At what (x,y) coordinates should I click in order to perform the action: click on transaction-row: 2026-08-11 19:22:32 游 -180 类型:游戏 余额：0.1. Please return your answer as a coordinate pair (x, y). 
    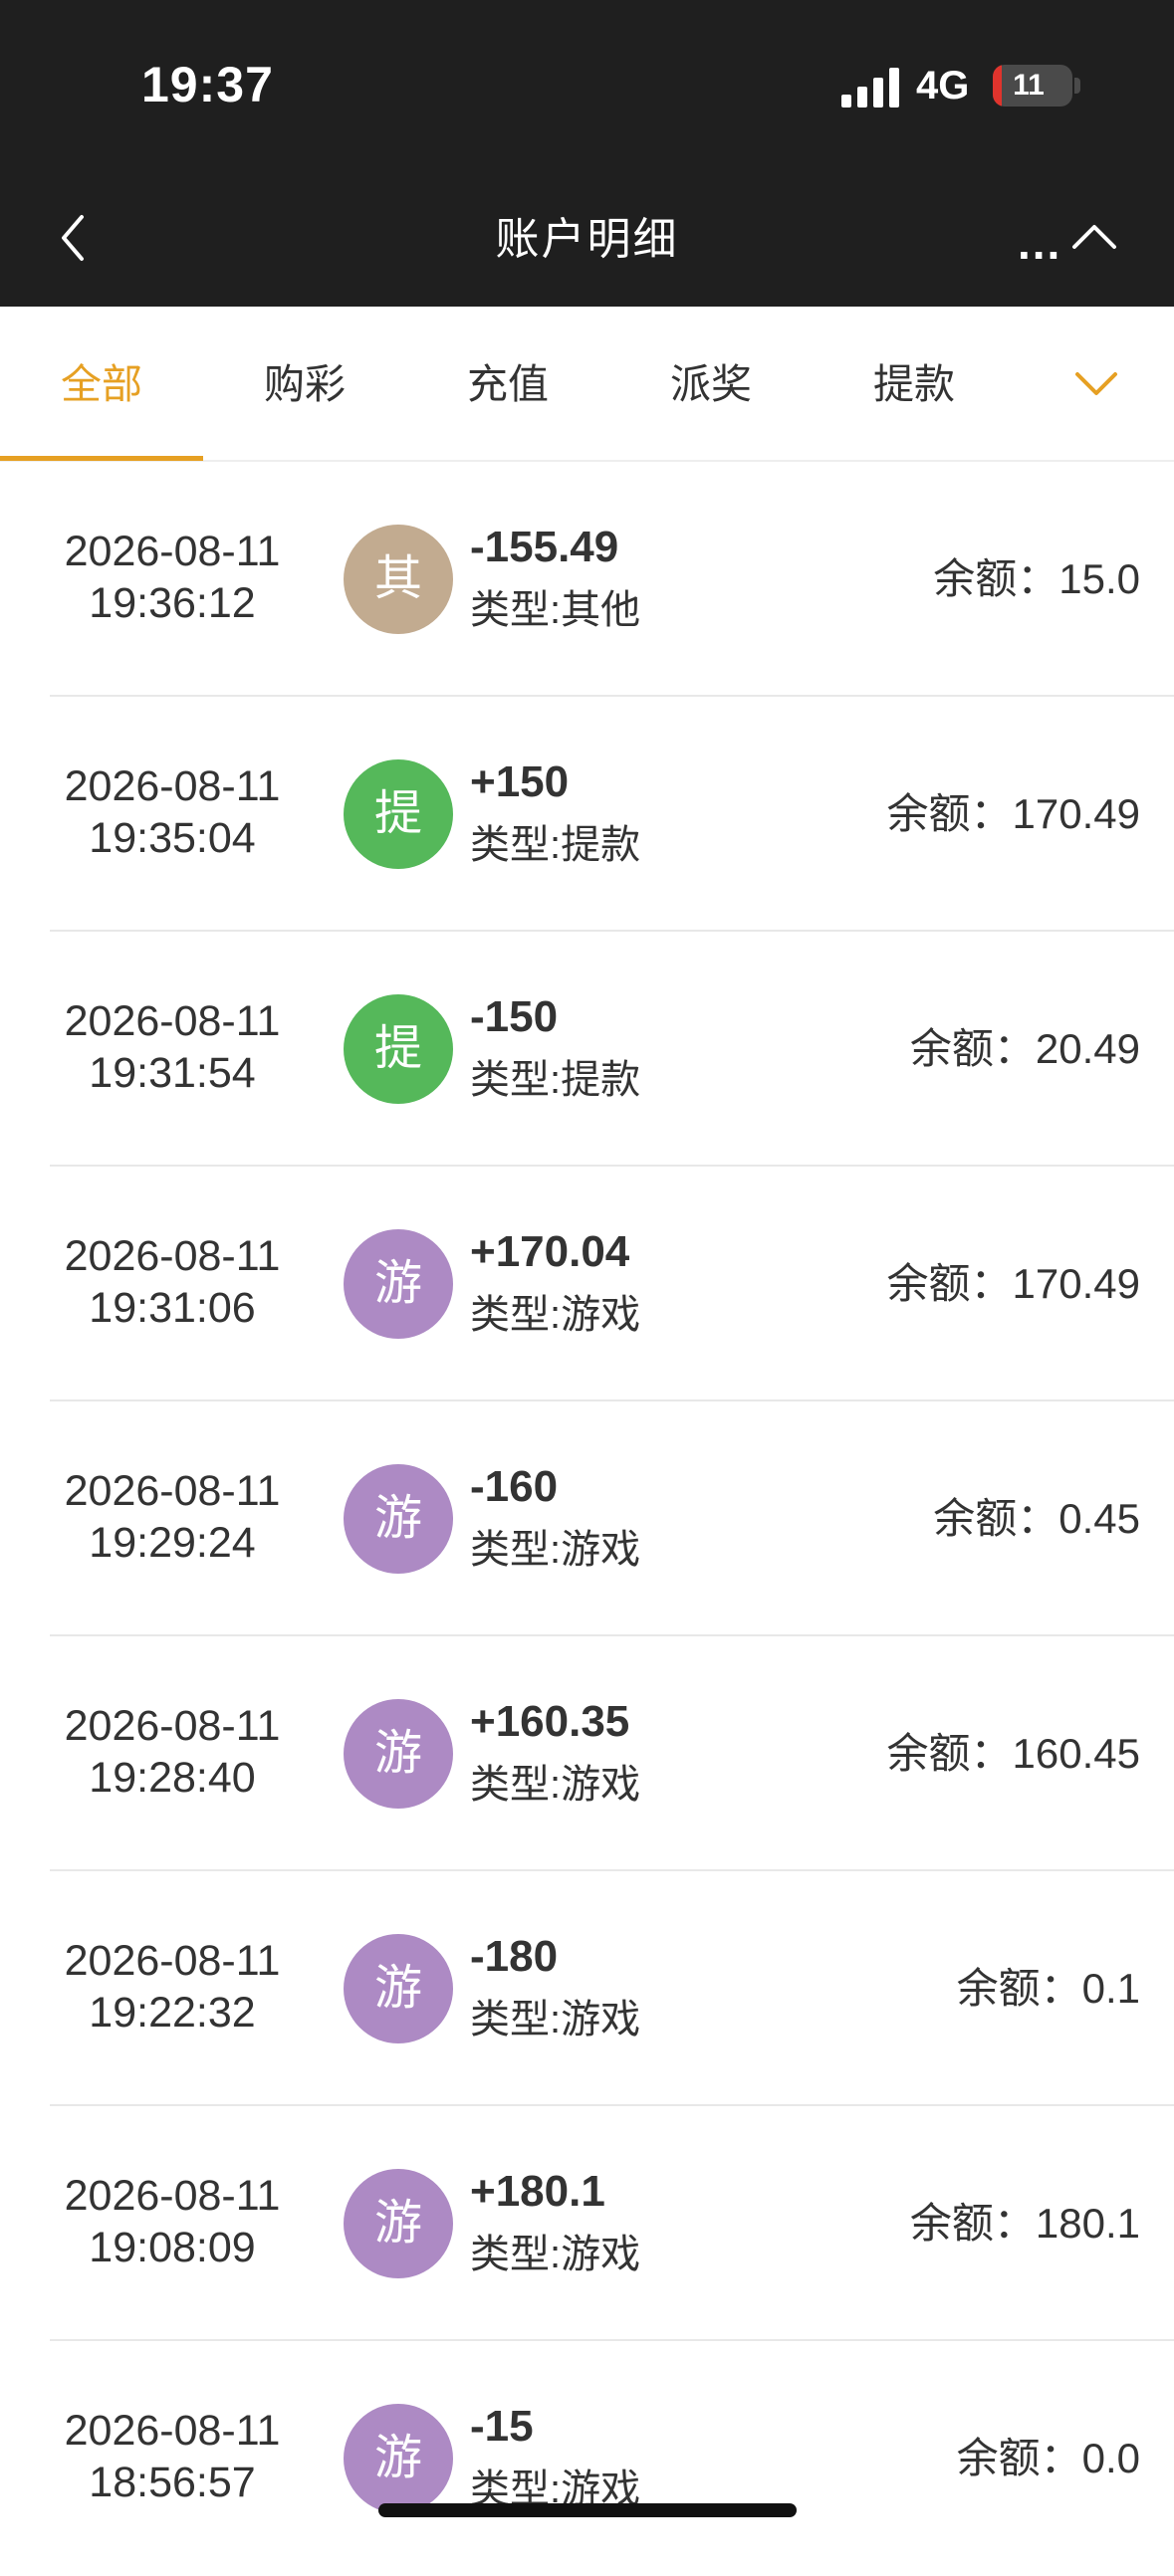
    Looking at the image, I should click on (587, 1988).